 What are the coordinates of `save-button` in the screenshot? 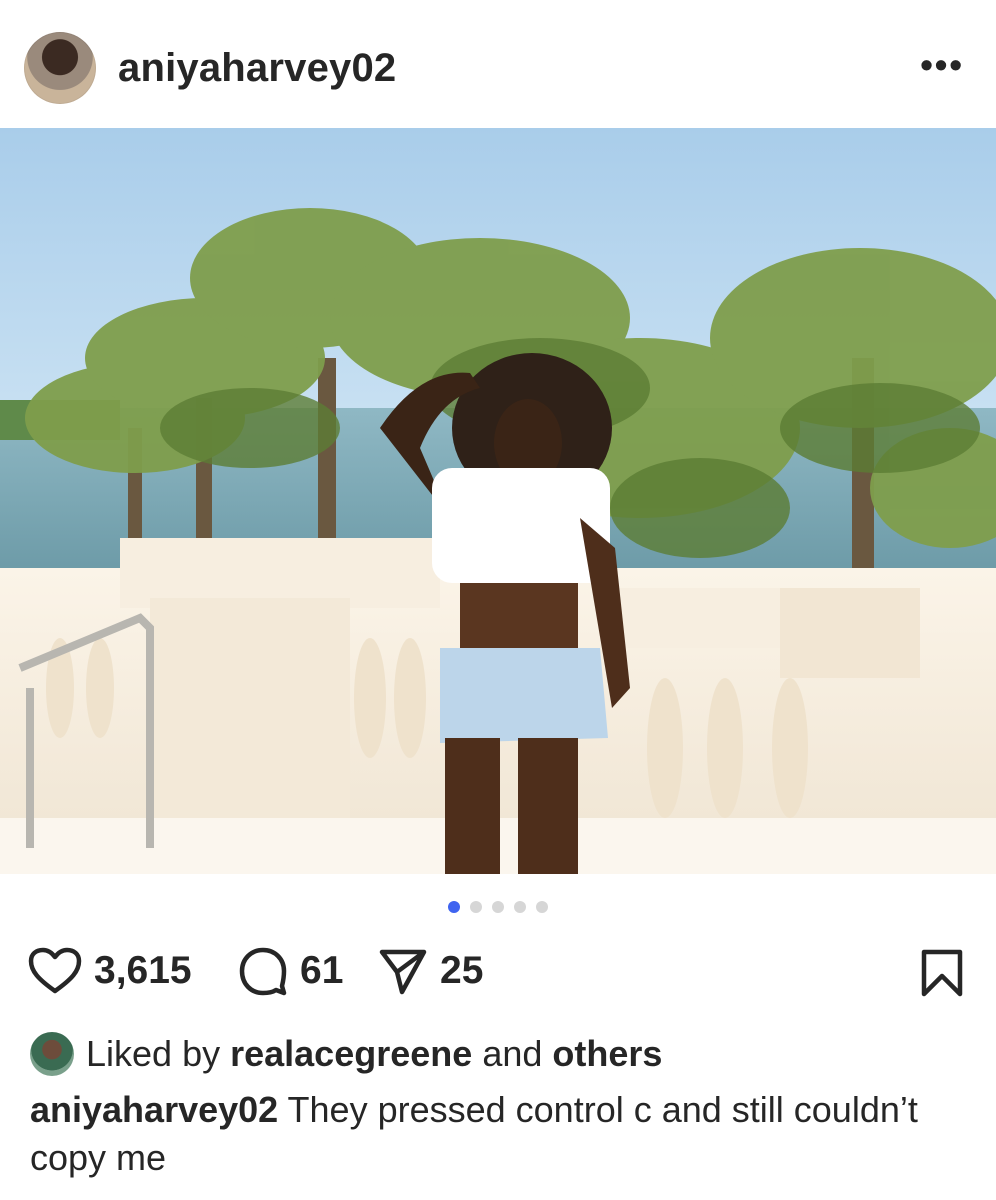 It's located at (942, 975).